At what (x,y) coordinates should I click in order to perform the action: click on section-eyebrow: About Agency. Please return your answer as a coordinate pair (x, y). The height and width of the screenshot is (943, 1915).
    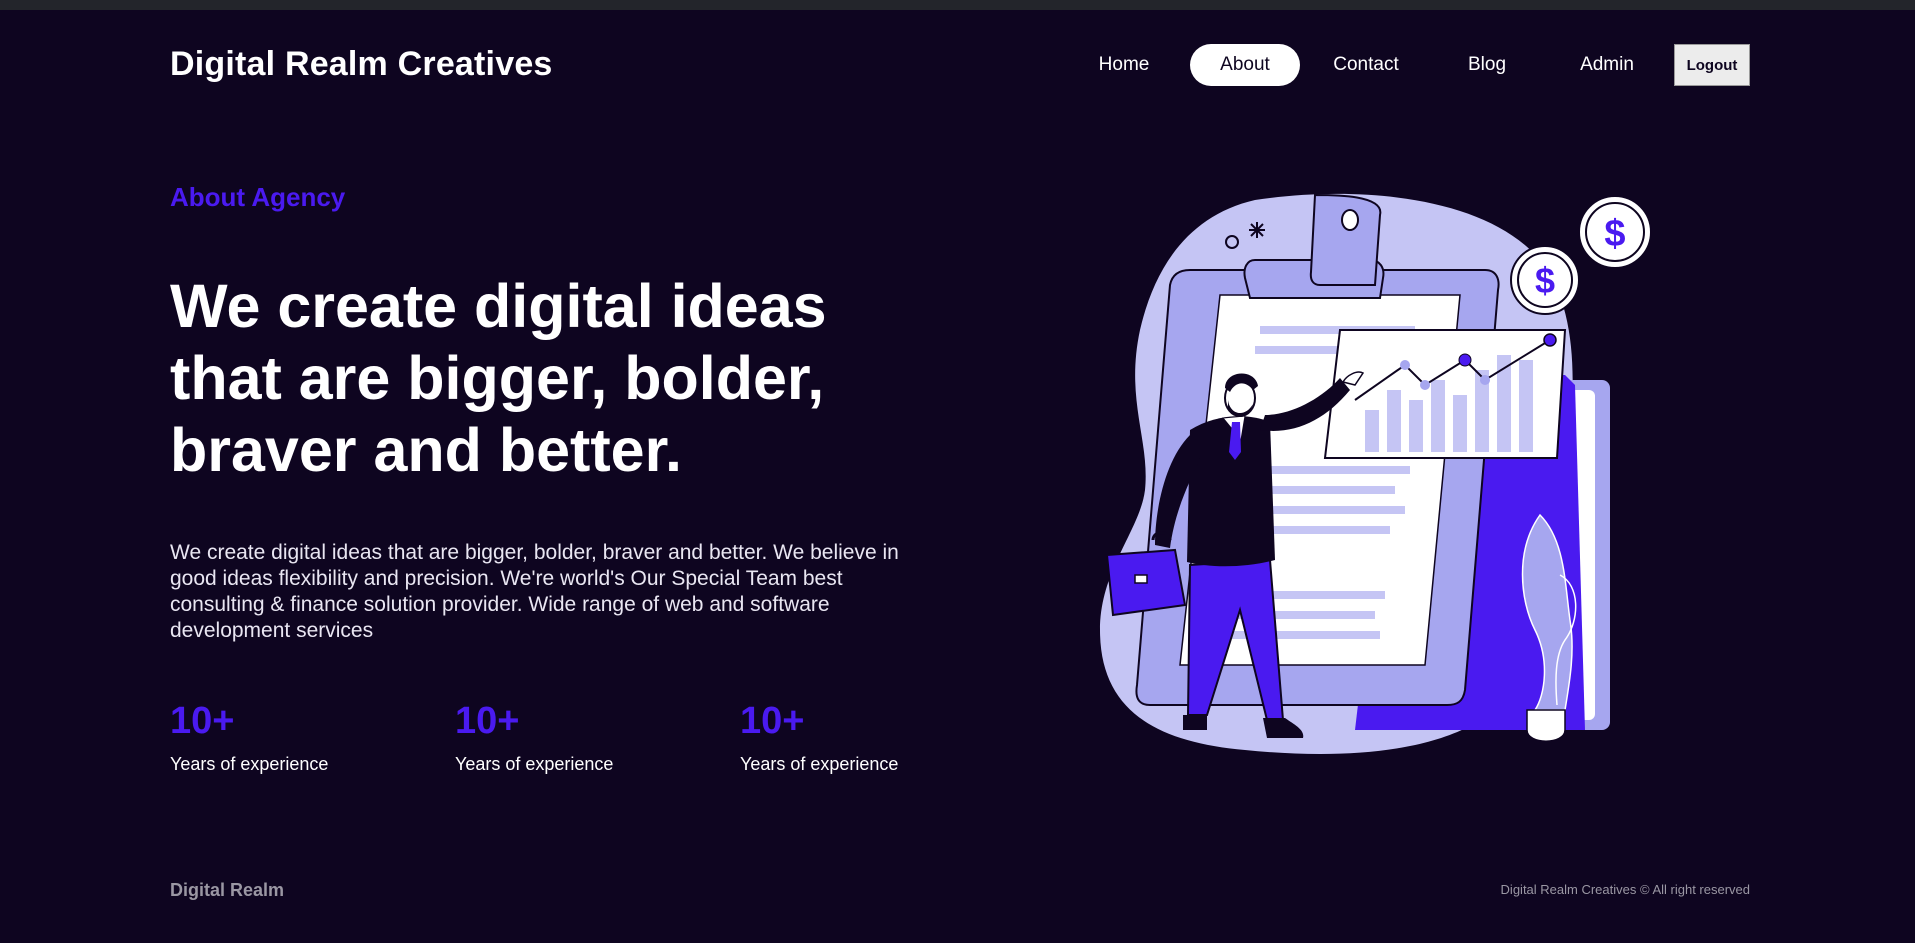
    Looking at the image, I should click on (258, 197).